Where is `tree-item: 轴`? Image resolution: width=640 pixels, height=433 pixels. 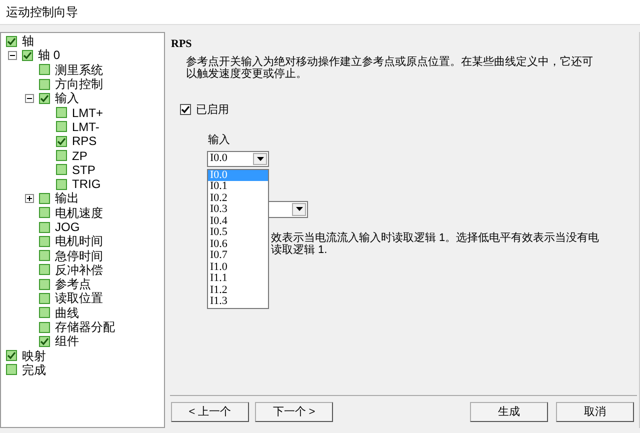
tree-item: 轴 is located at coordinates (28, 41).